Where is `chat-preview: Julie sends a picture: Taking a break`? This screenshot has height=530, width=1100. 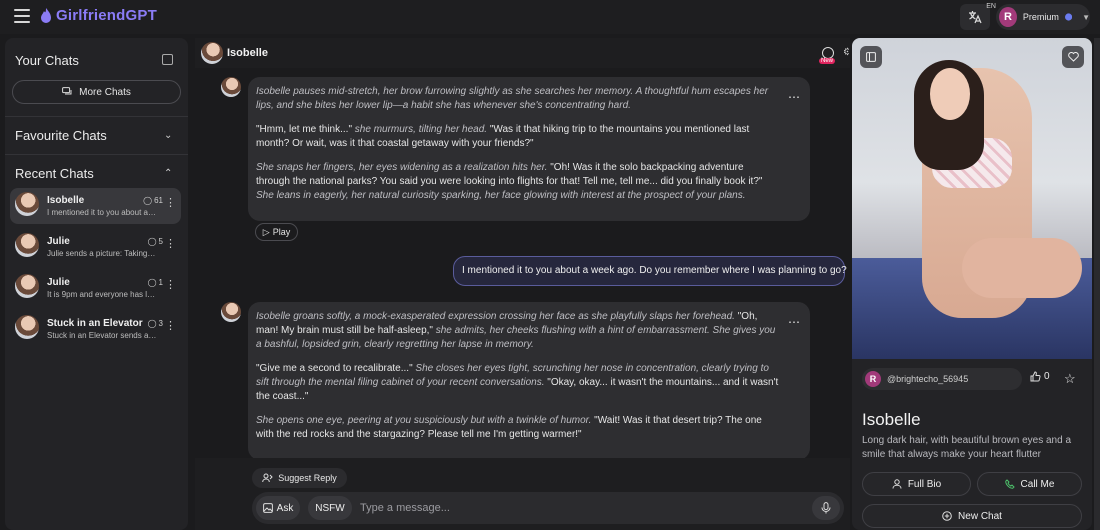
chat-preview: Julie sends a picture: Taking a break is located at coordinates (102, 253).